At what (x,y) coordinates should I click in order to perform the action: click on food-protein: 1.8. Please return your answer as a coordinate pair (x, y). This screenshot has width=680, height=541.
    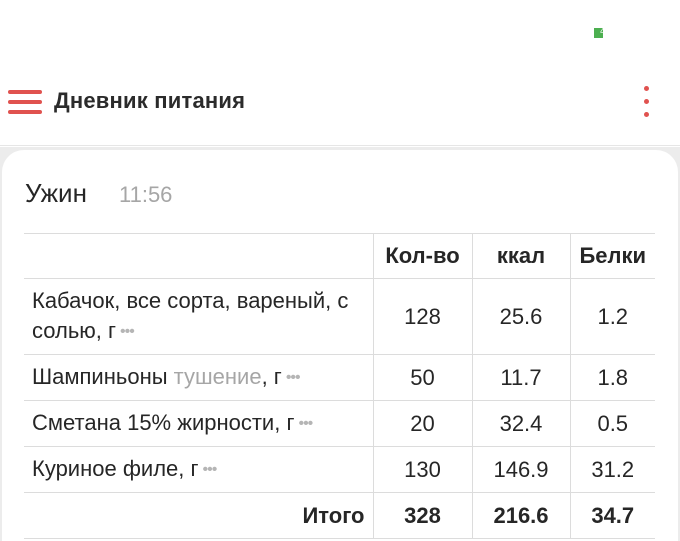
    Looking at the image, I should click on (612, 377).